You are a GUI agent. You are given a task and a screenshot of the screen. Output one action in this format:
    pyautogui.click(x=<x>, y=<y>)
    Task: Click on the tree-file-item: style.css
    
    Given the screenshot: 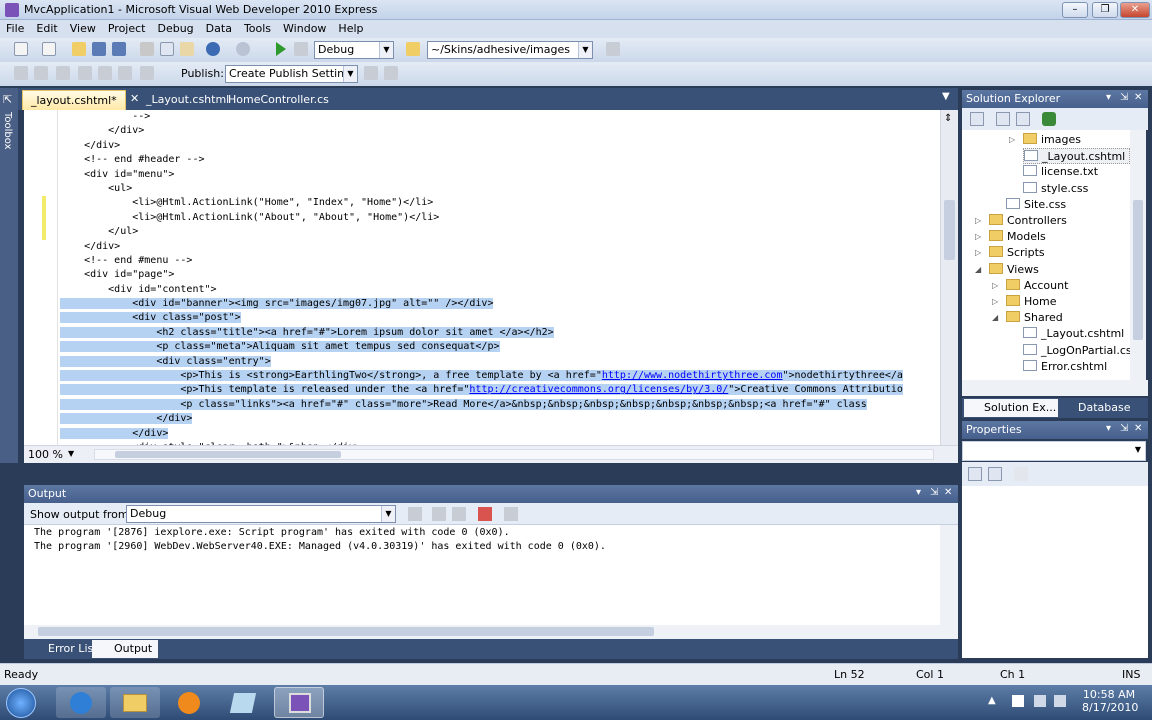 What is the action you would take?
    pyautogui.click(x=1055, y=189)
    